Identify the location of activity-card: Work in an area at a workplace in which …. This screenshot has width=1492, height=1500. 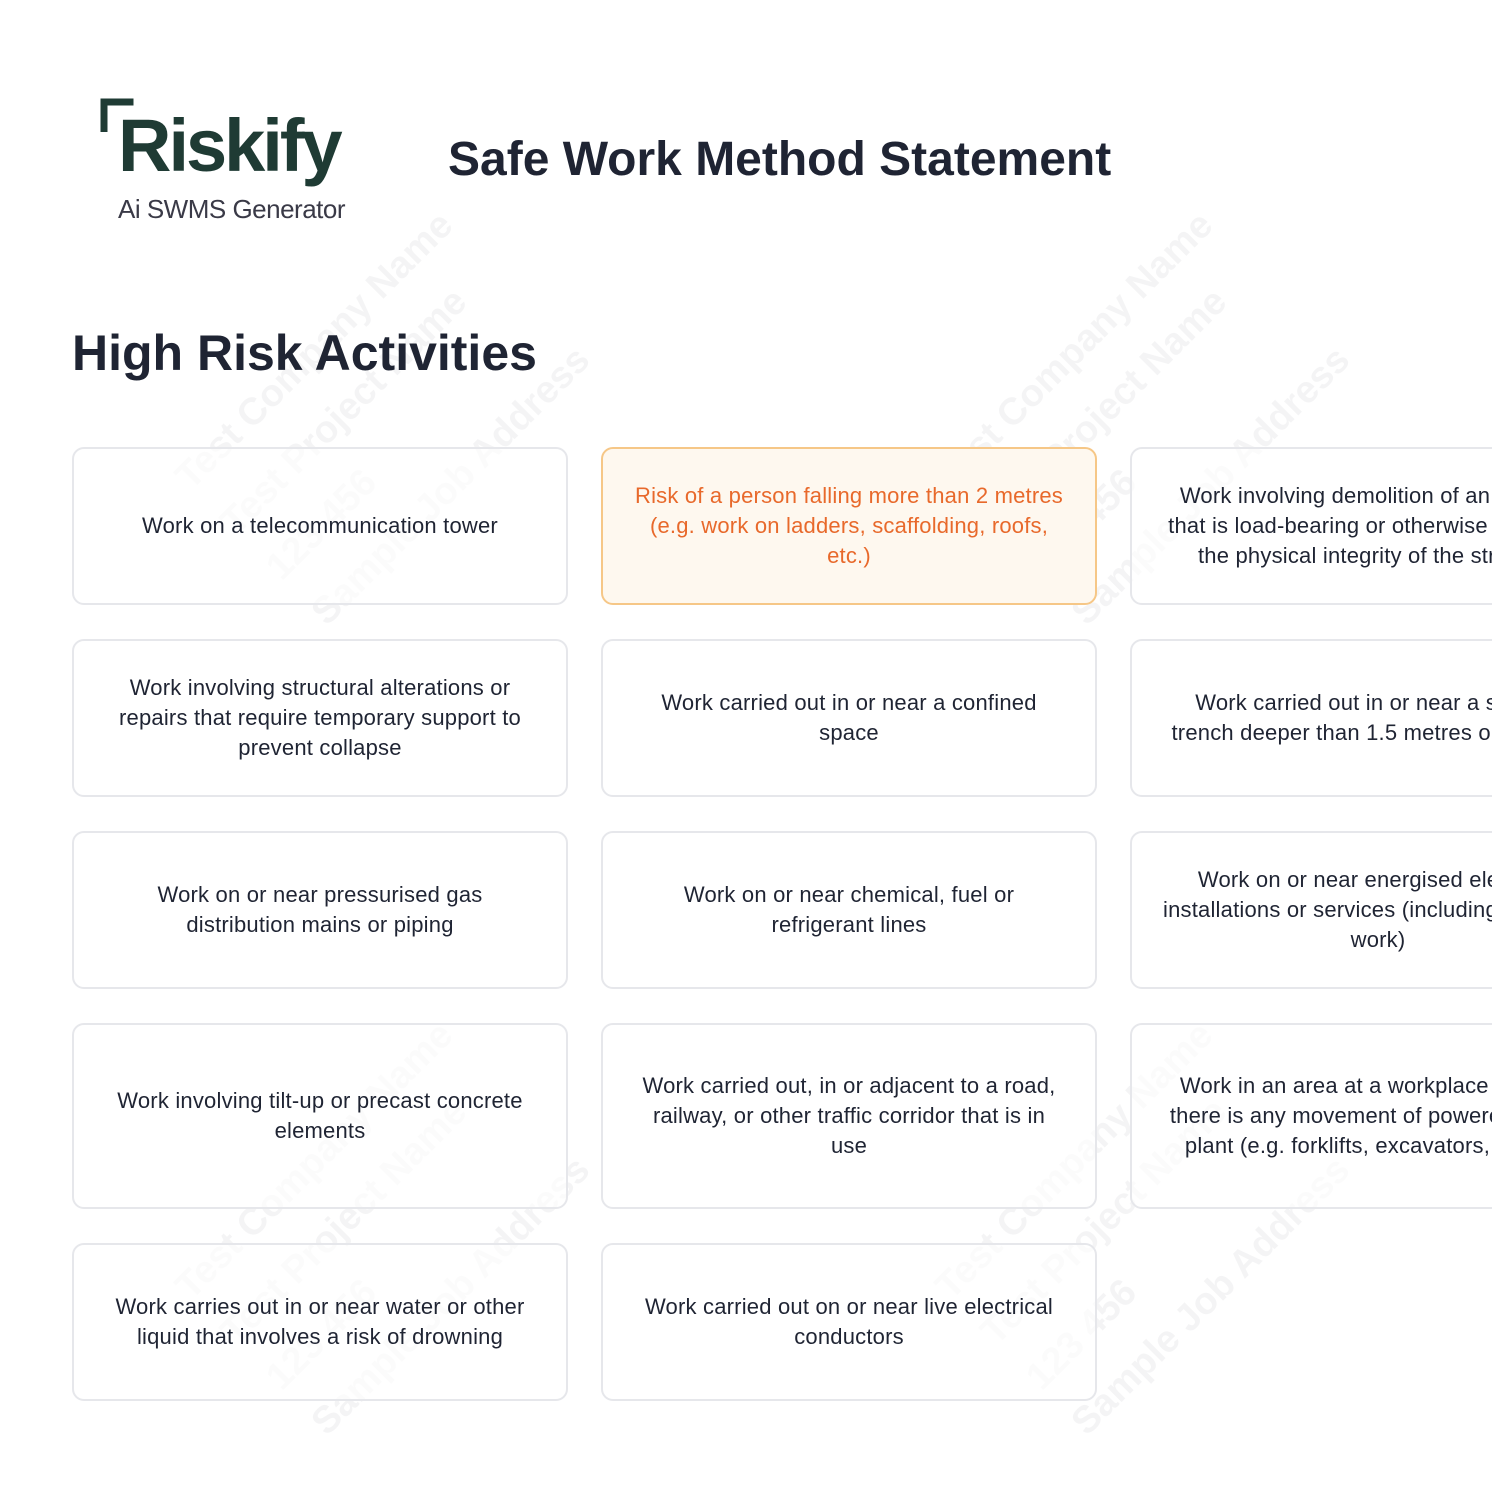
(1311, 1116).